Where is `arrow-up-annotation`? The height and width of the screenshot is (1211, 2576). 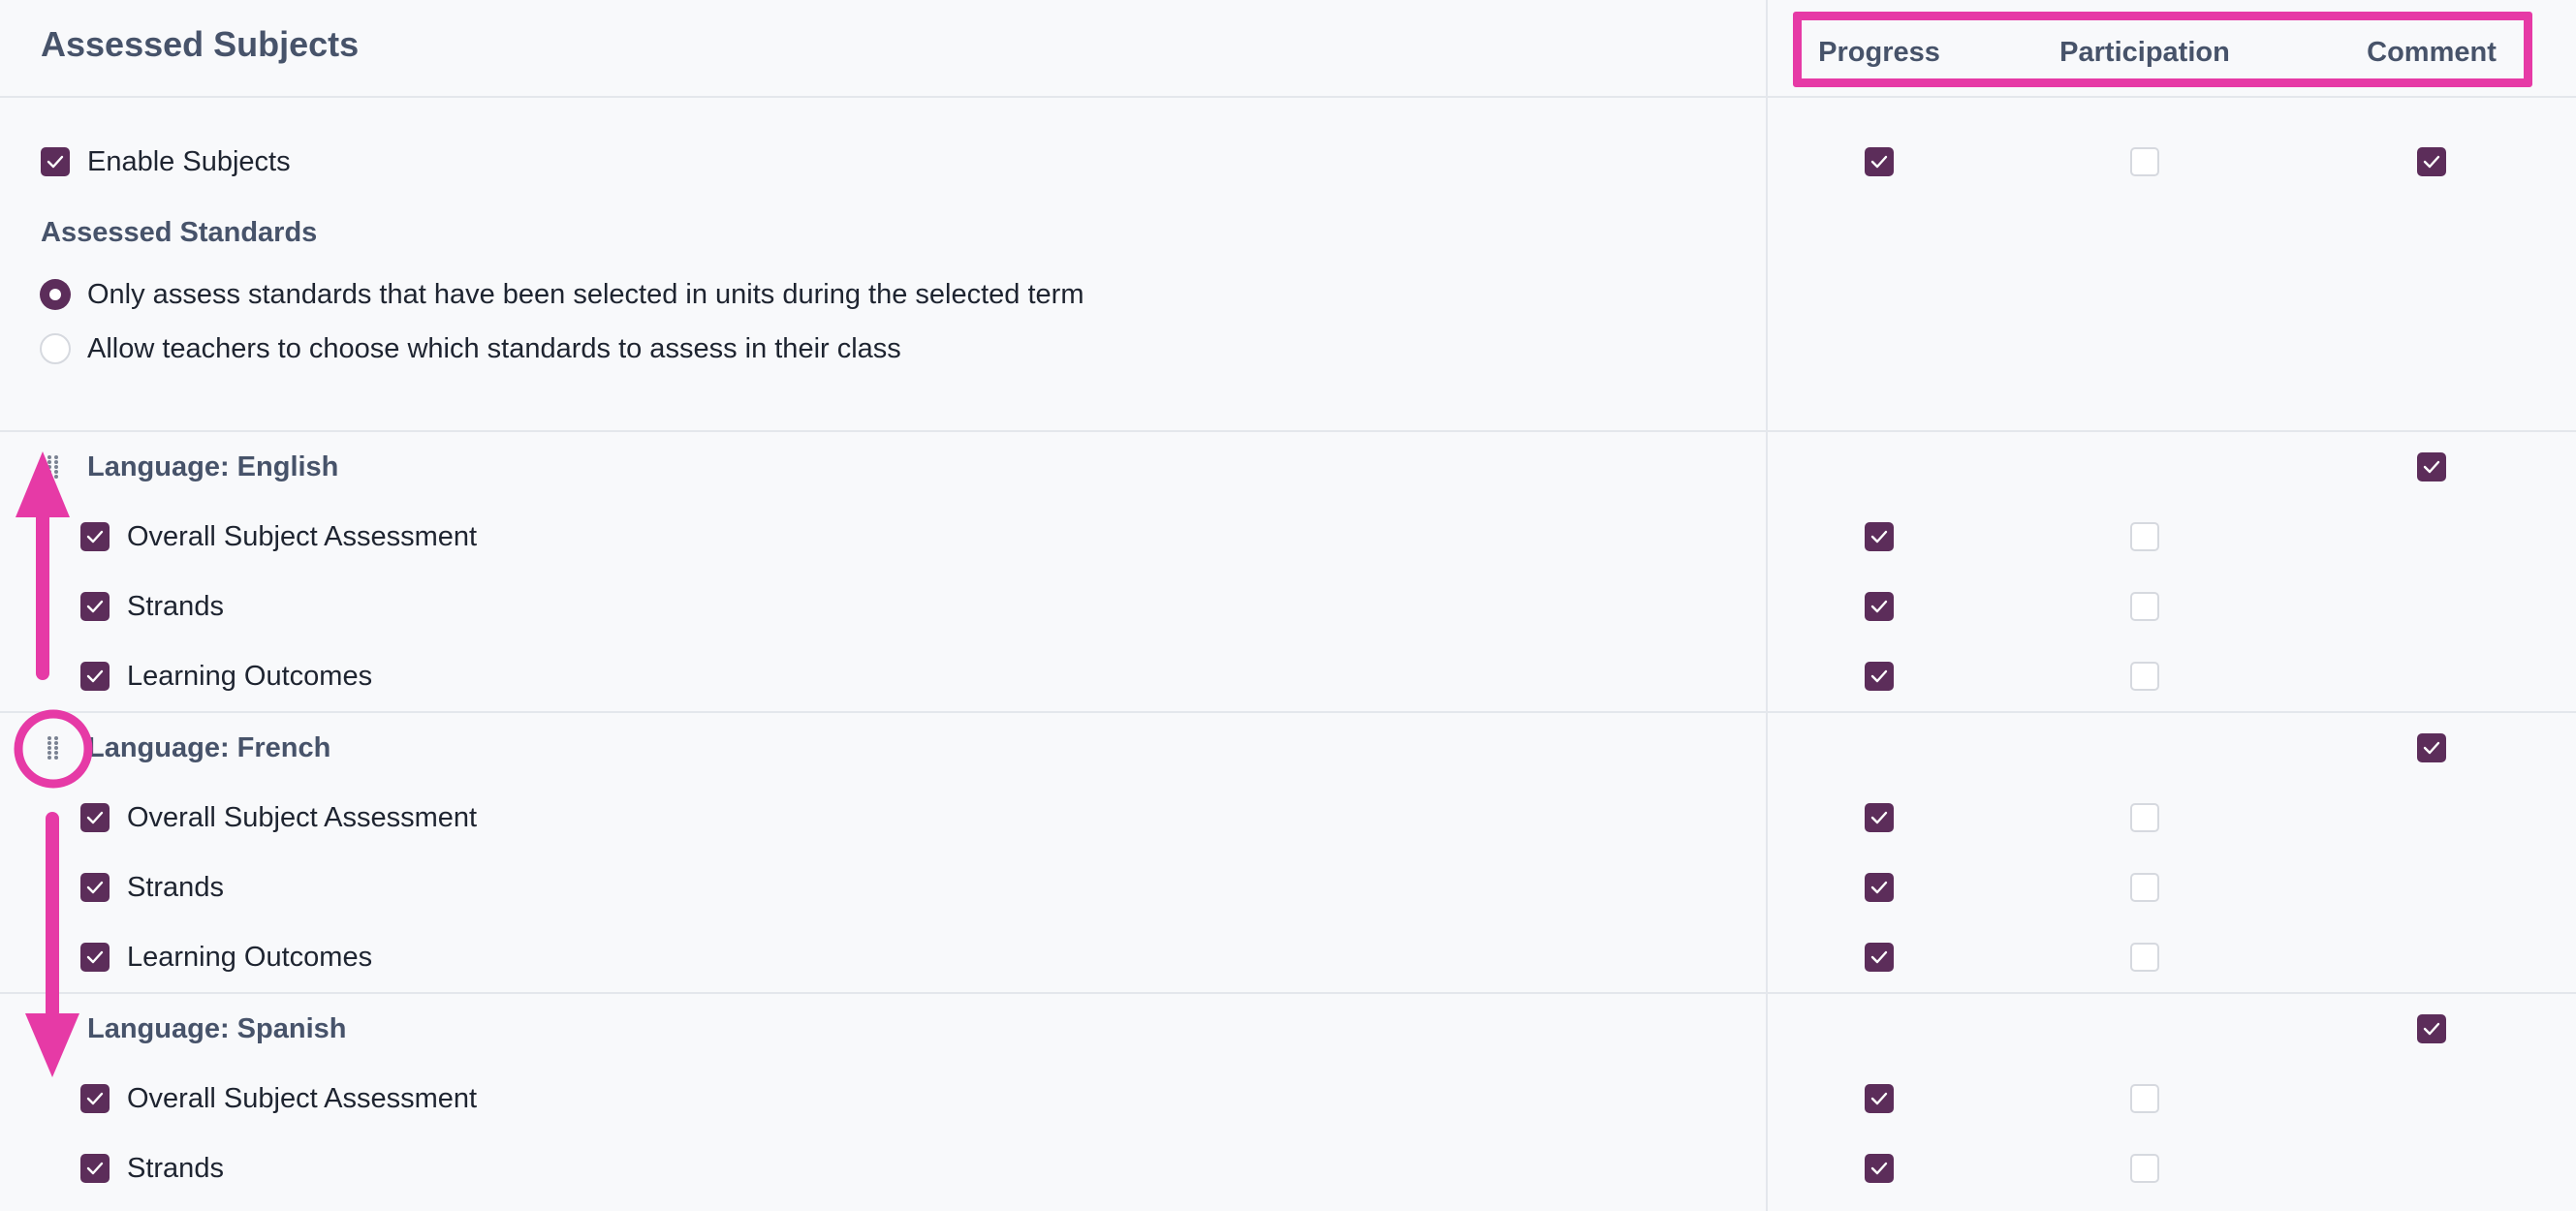 arrow-up-annotation is located at coordinates (43, 565).